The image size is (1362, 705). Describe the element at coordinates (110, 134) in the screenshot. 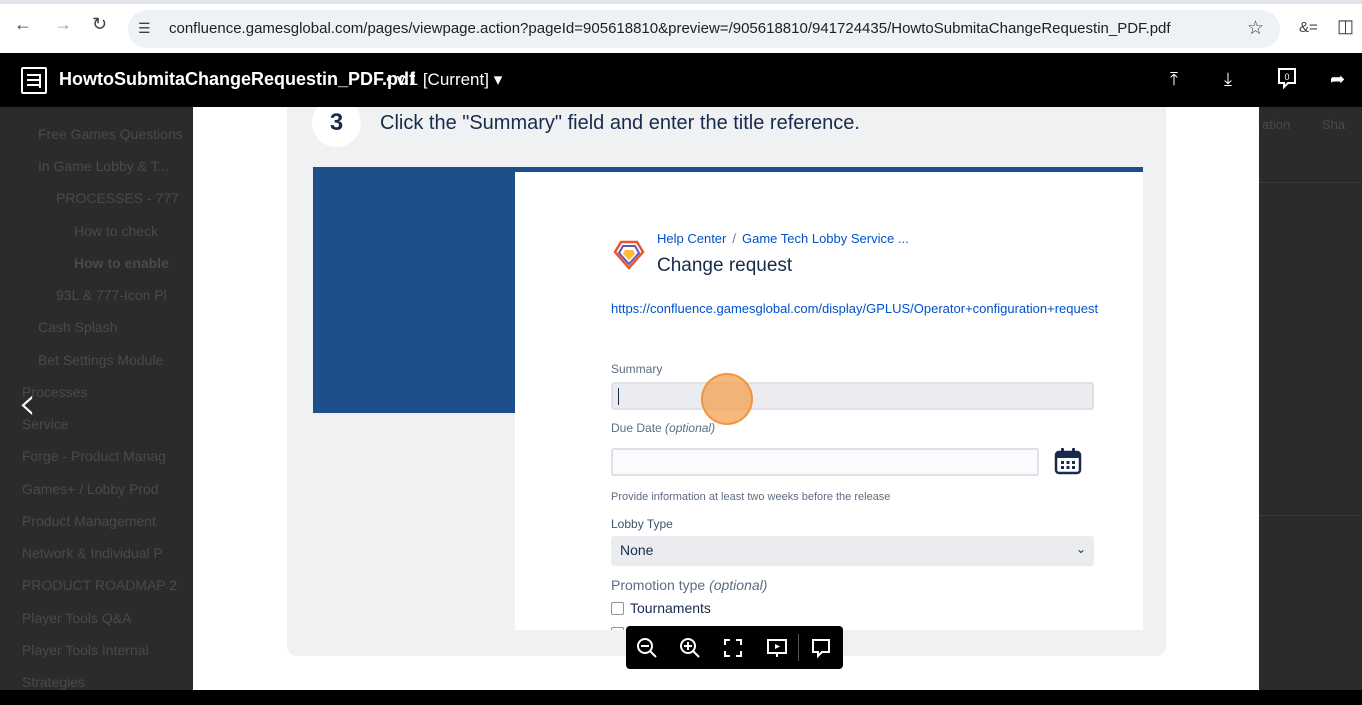

I see `tree-item: Free Games Questions` at that location.